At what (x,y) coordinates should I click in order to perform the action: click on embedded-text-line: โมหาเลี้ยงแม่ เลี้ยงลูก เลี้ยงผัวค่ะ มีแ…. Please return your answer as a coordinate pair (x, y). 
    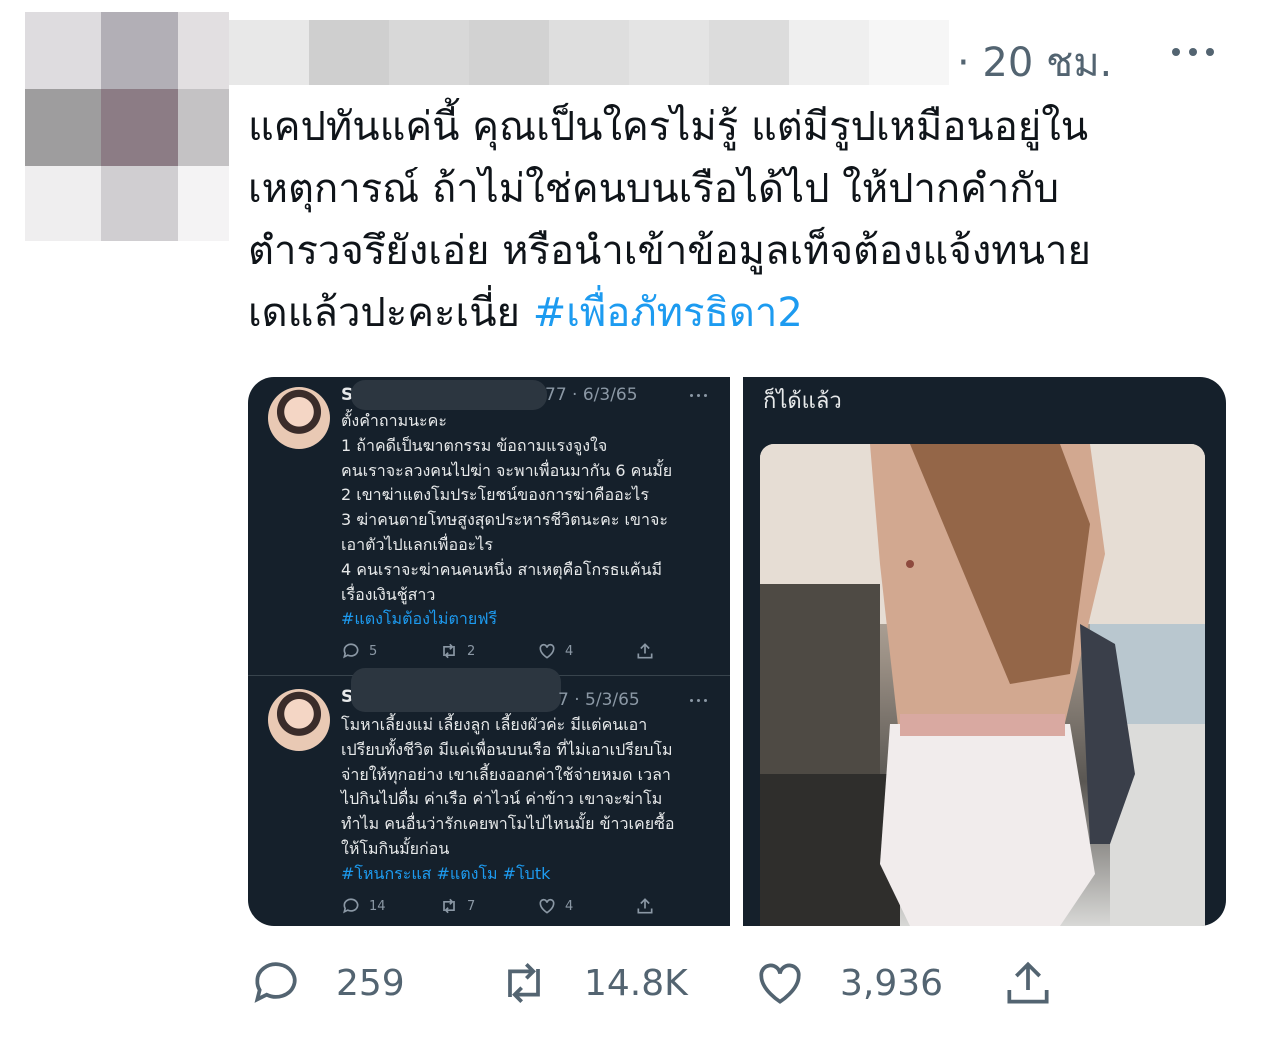
    Looking at the image, I should click on (494, 724).